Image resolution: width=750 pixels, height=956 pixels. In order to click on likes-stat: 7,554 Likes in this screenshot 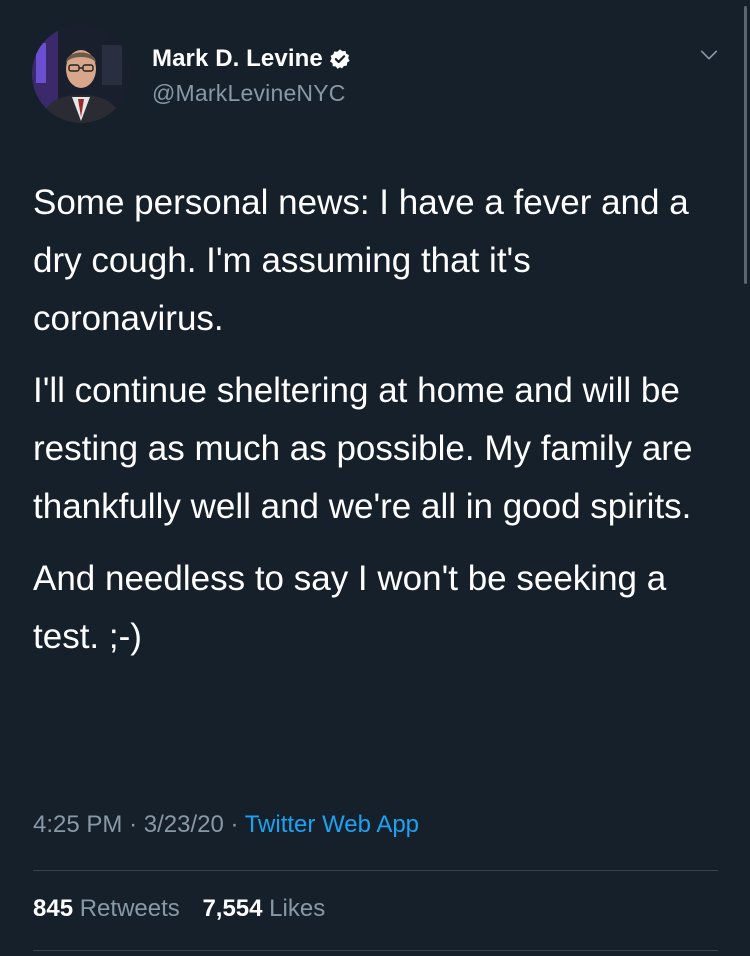, I will do `click(263, 908)`.